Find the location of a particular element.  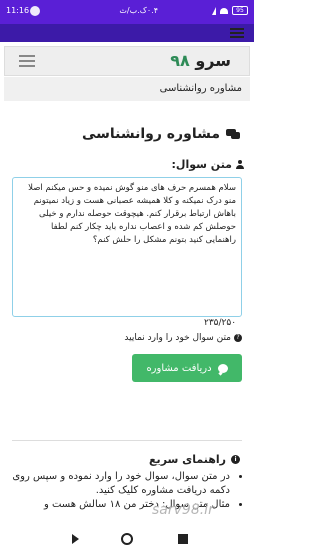

wifi-icon is located at coordinates (224, 10).